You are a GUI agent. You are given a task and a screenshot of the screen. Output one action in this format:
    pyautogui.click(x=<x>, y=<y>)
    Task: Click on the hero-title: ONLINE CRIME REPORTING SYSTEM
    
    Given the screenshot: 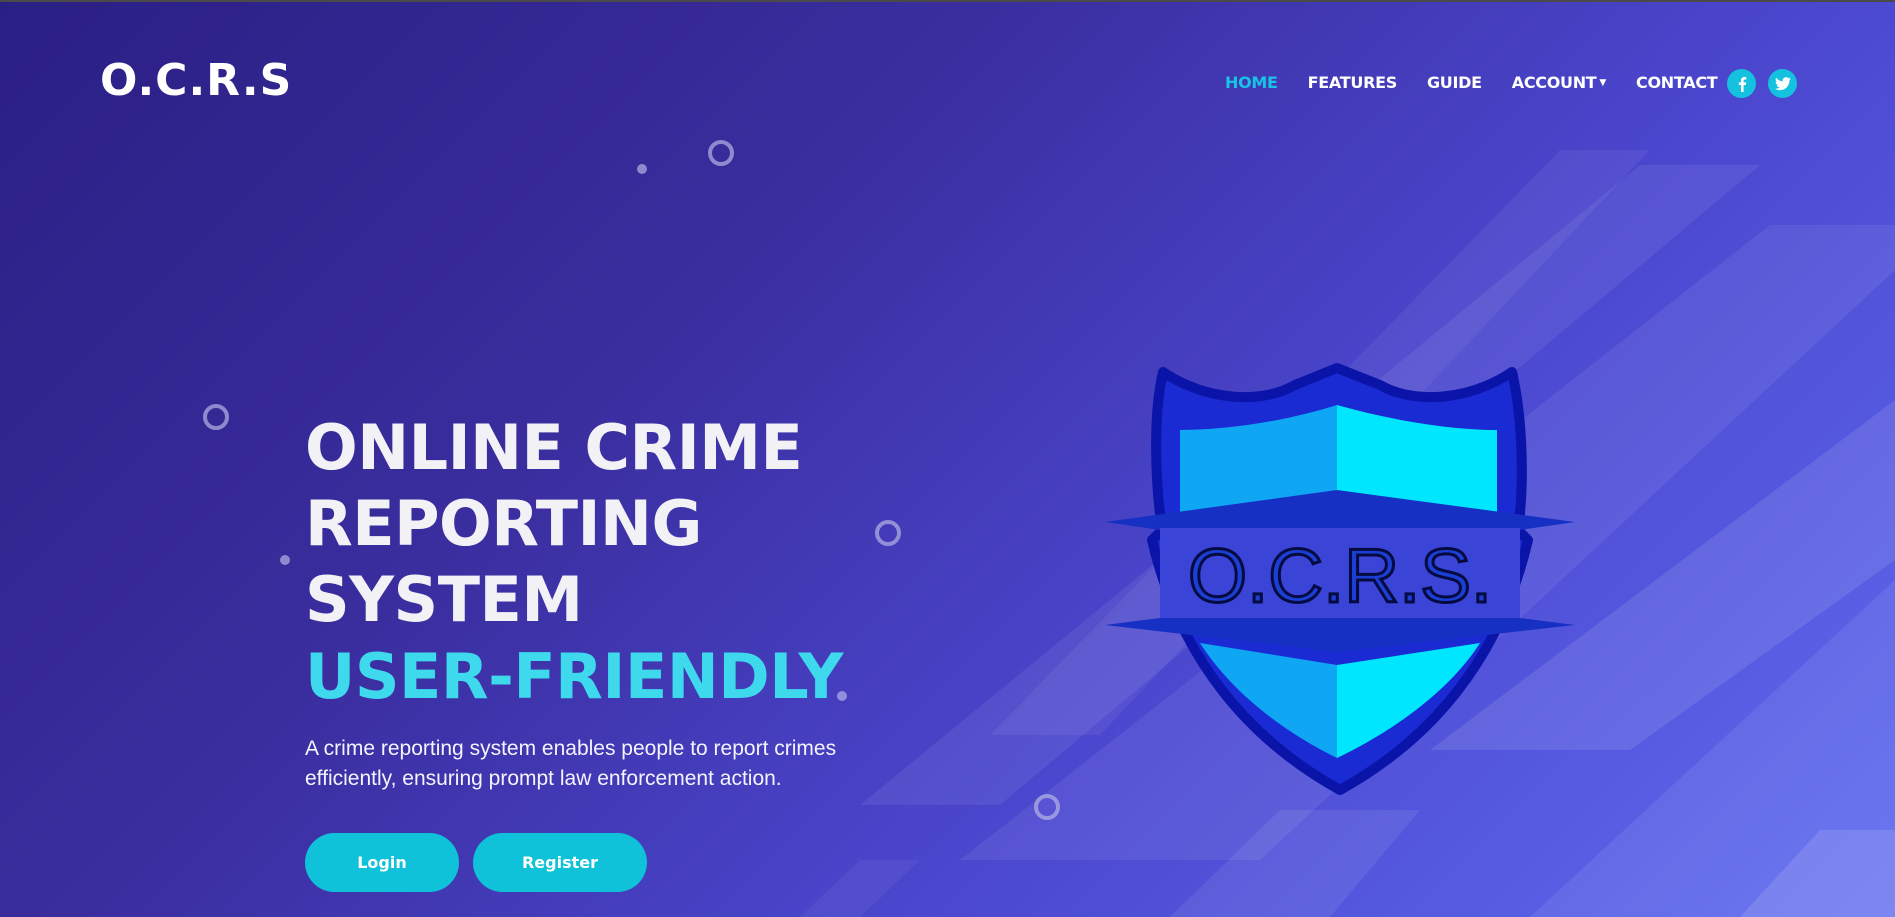 What is the action you would take?
    pyautogui.click(x=615, y=524)
    